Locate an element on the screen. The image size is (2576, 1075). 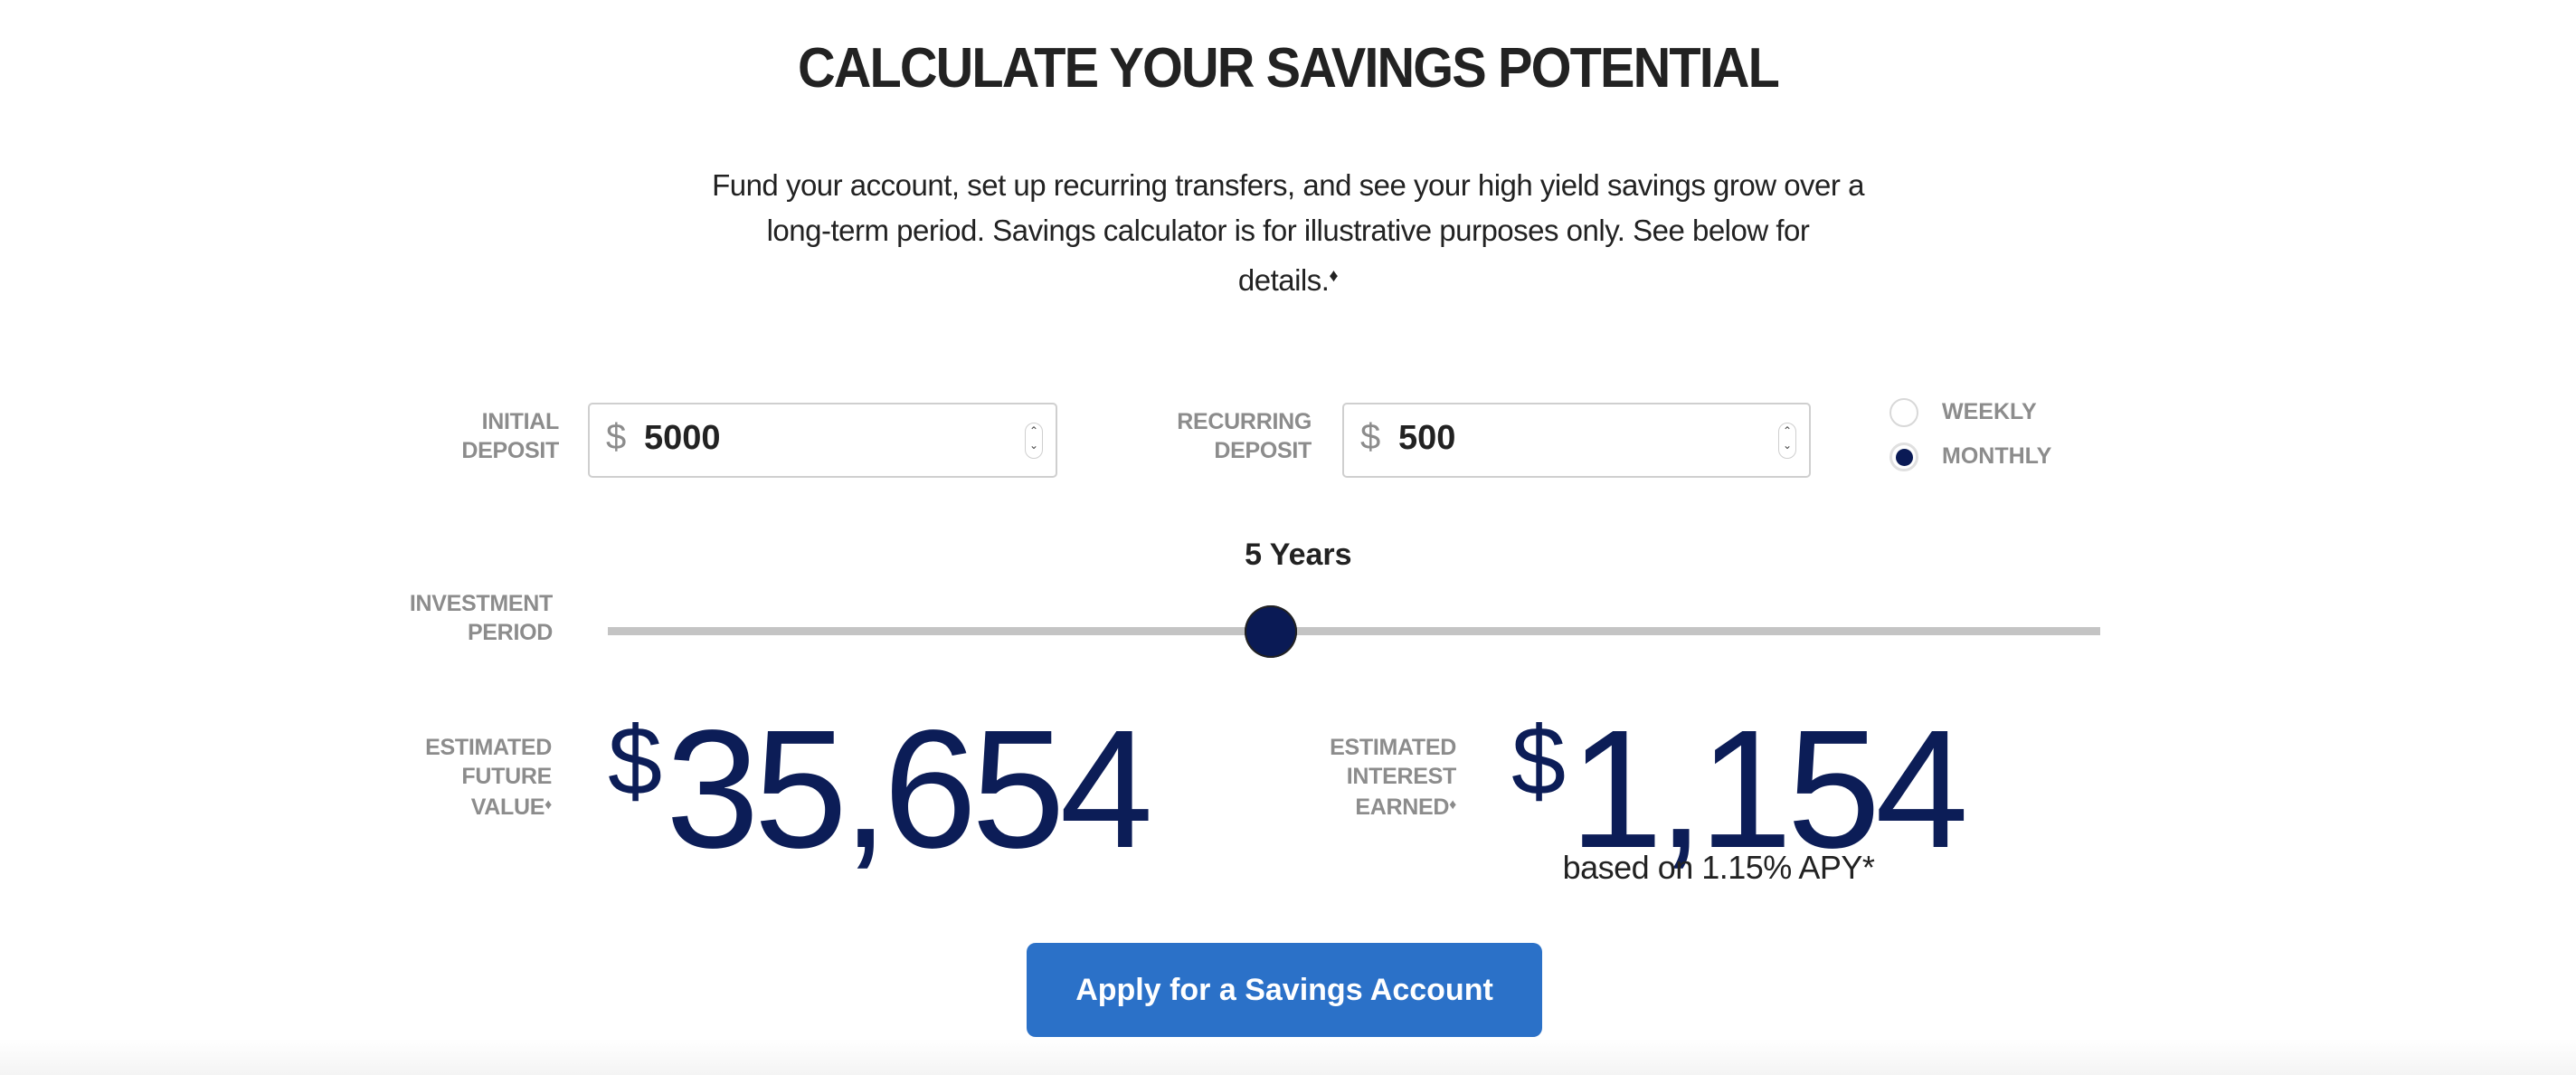
initial-deposit-stepper: ⌃ ⌄ is located at coordinates (1034, 441).